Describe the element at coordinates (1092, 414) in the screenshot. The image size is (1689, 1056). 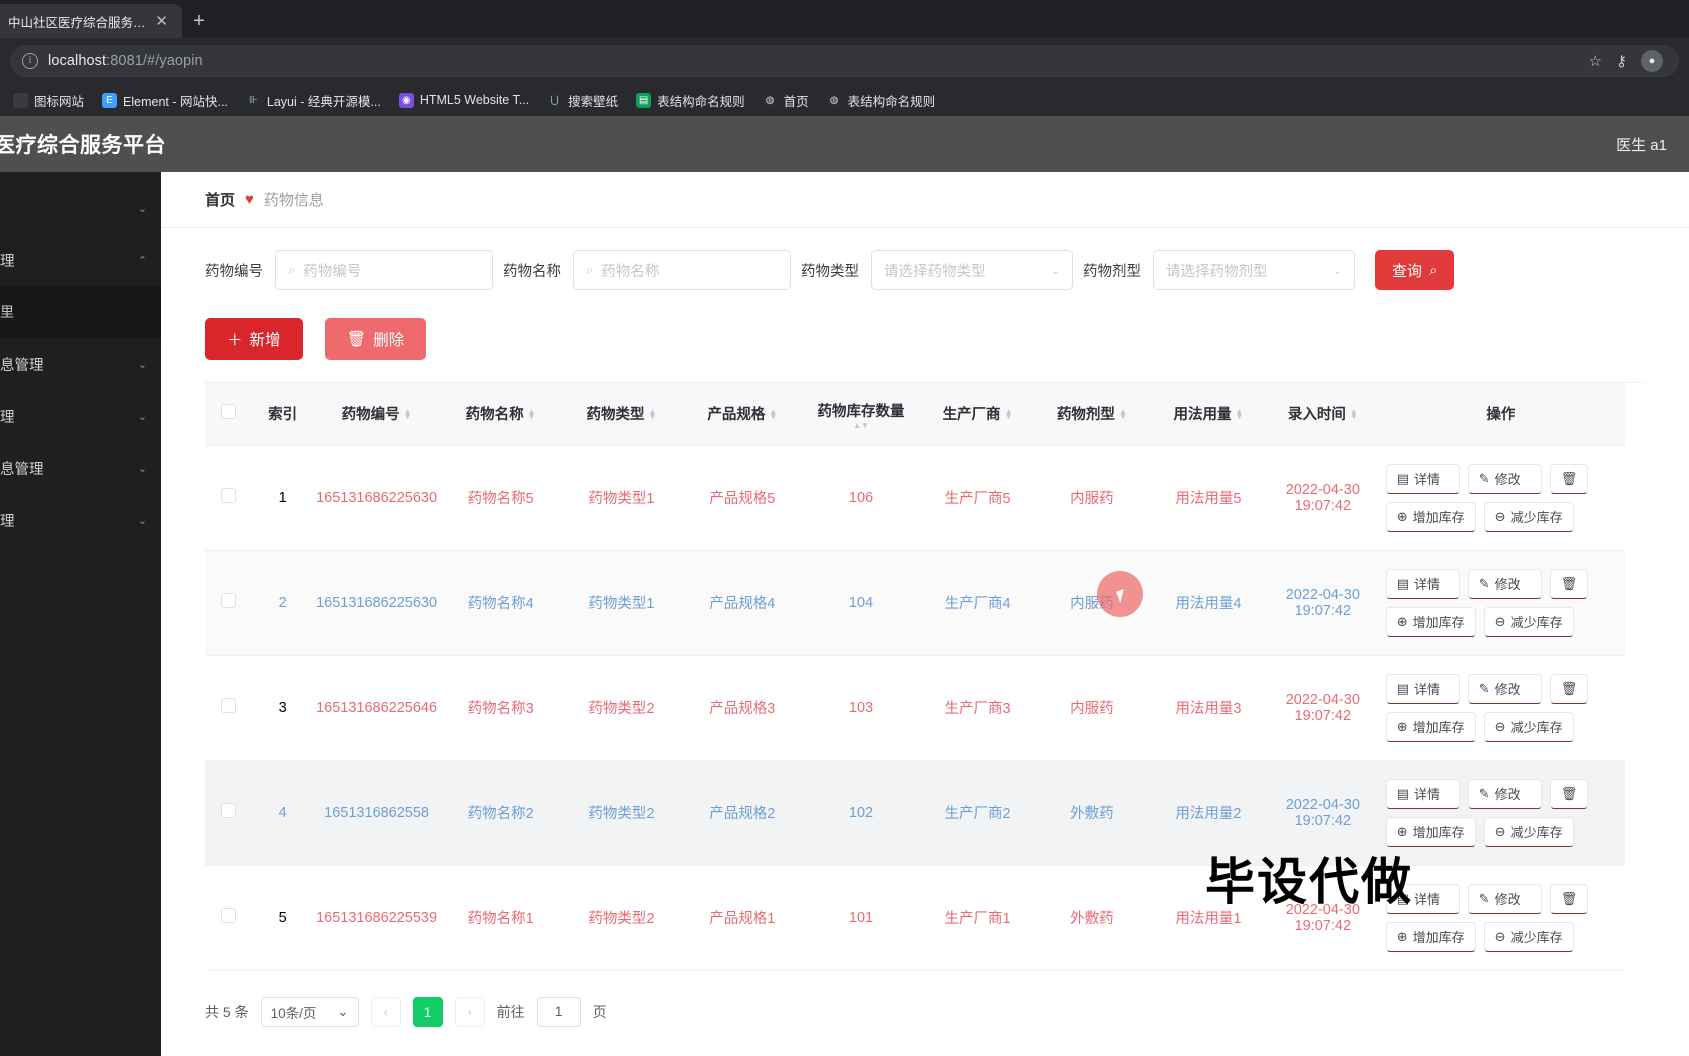
I see `col-dosage: 药物剂型 ▲ ▼` at that location.